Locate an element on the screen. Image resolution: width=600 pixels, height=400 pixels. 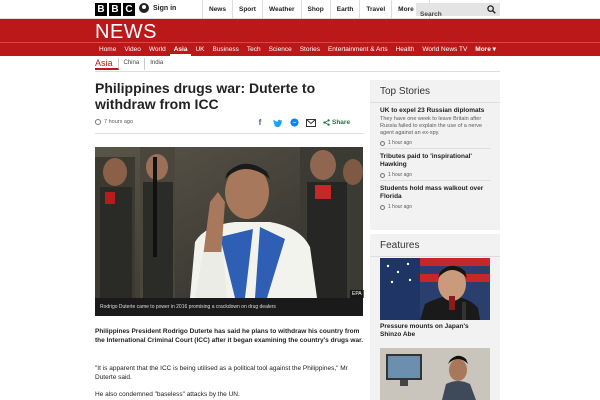
sub-nav: Asia China India is located at coordinates (131, 64).